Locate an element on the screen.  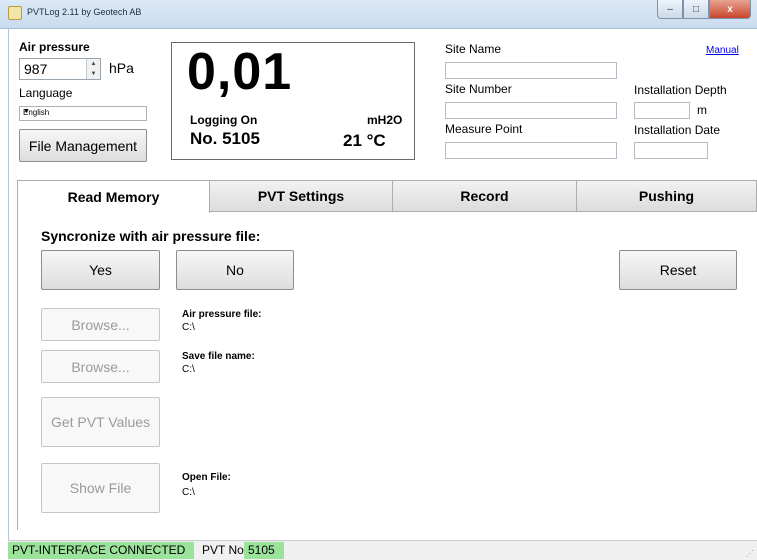
measurement-display: 0,01 Logging On mH2O No. 5105 21 °C is located at coordinates (293, 101).